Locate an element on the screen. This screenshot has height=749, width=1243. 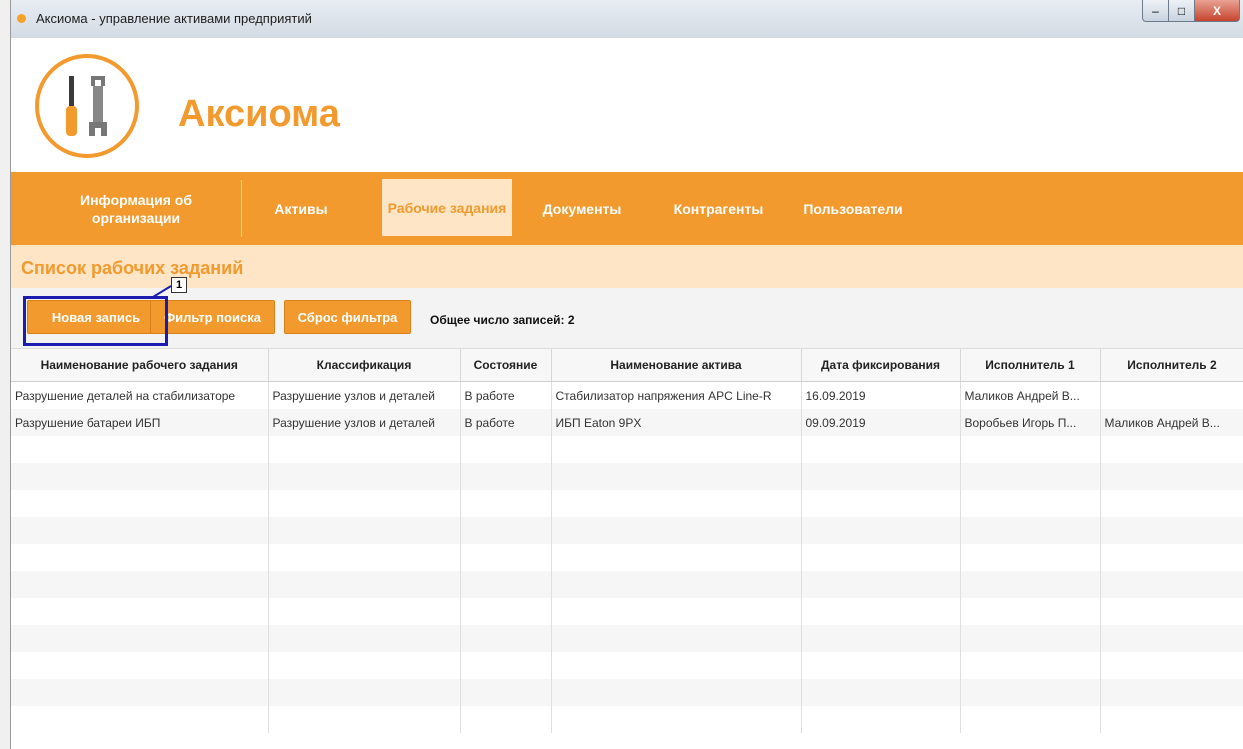
minimize-button: ‒ is located at coordinates (1155, 11).